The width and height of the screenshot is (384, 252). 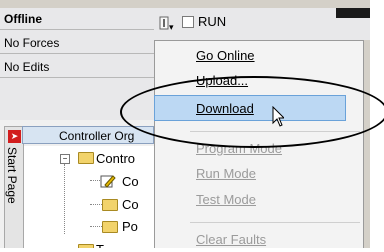 I want to click on properties-icon, so click(x=108, y=181).